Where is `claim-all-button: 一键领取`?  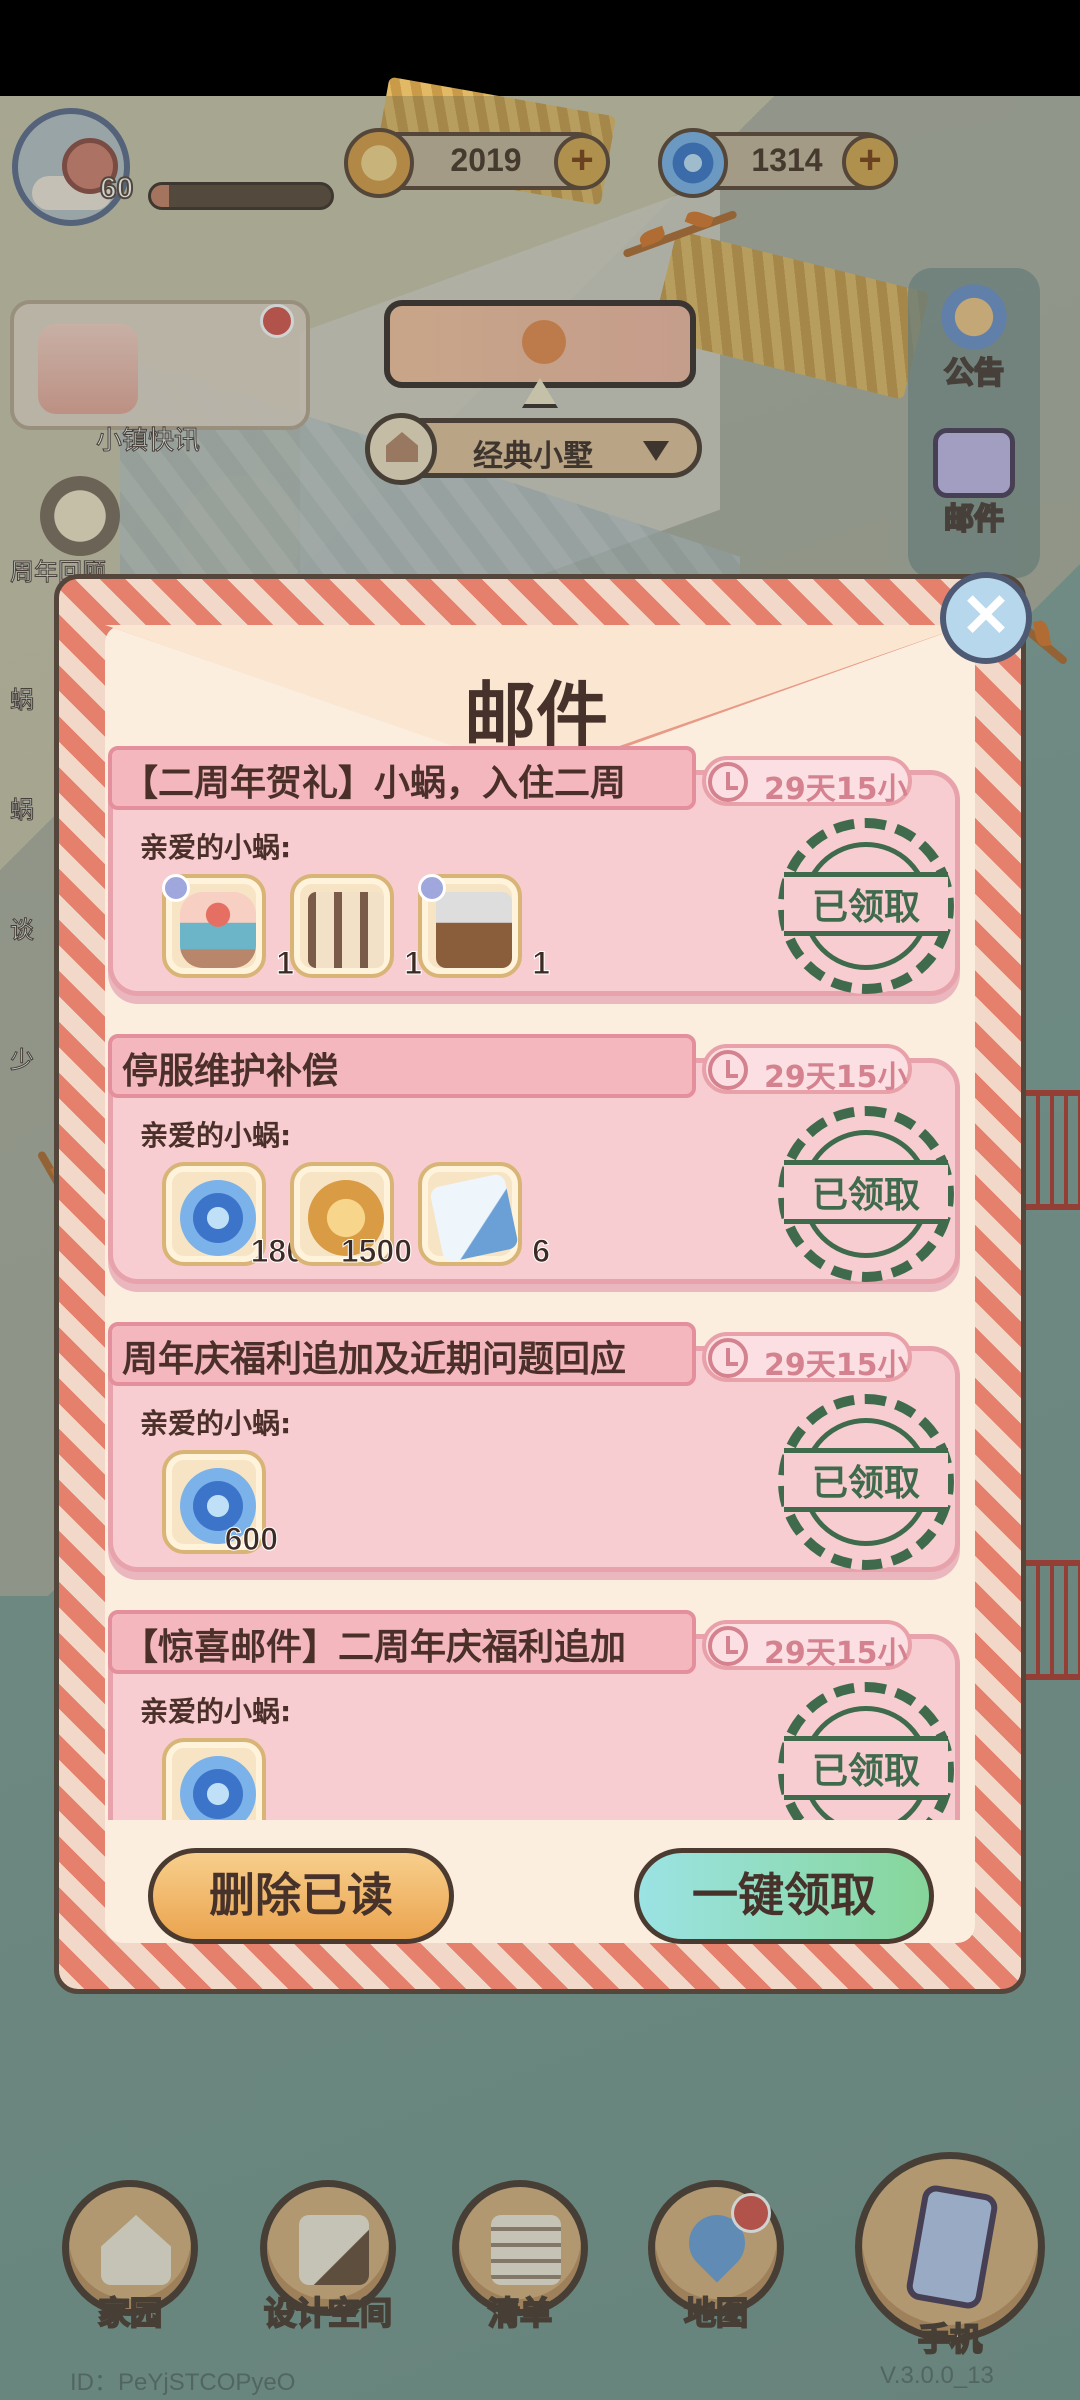 claim-all-button: 一键领取 is located at coordinates (784, 1896).